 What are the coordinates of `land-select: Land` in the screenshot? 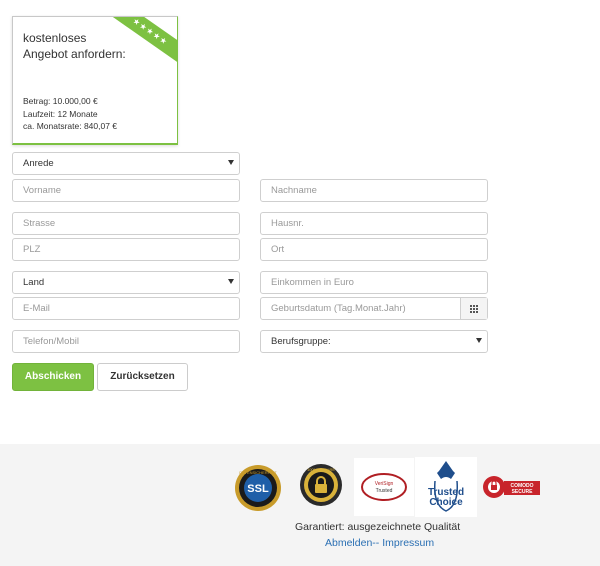 It's located at (126, 282).